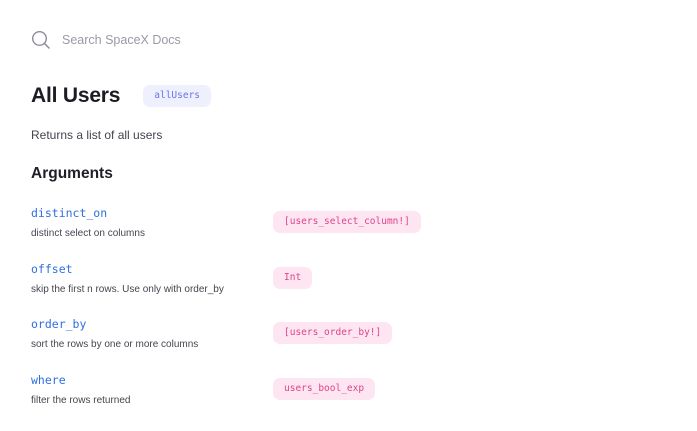 The height and width of the screenshot is (431, 697). Describe the element at coordinates (72, 173) in the screenshot. I see `arguments-heading: Arguments` at that location.